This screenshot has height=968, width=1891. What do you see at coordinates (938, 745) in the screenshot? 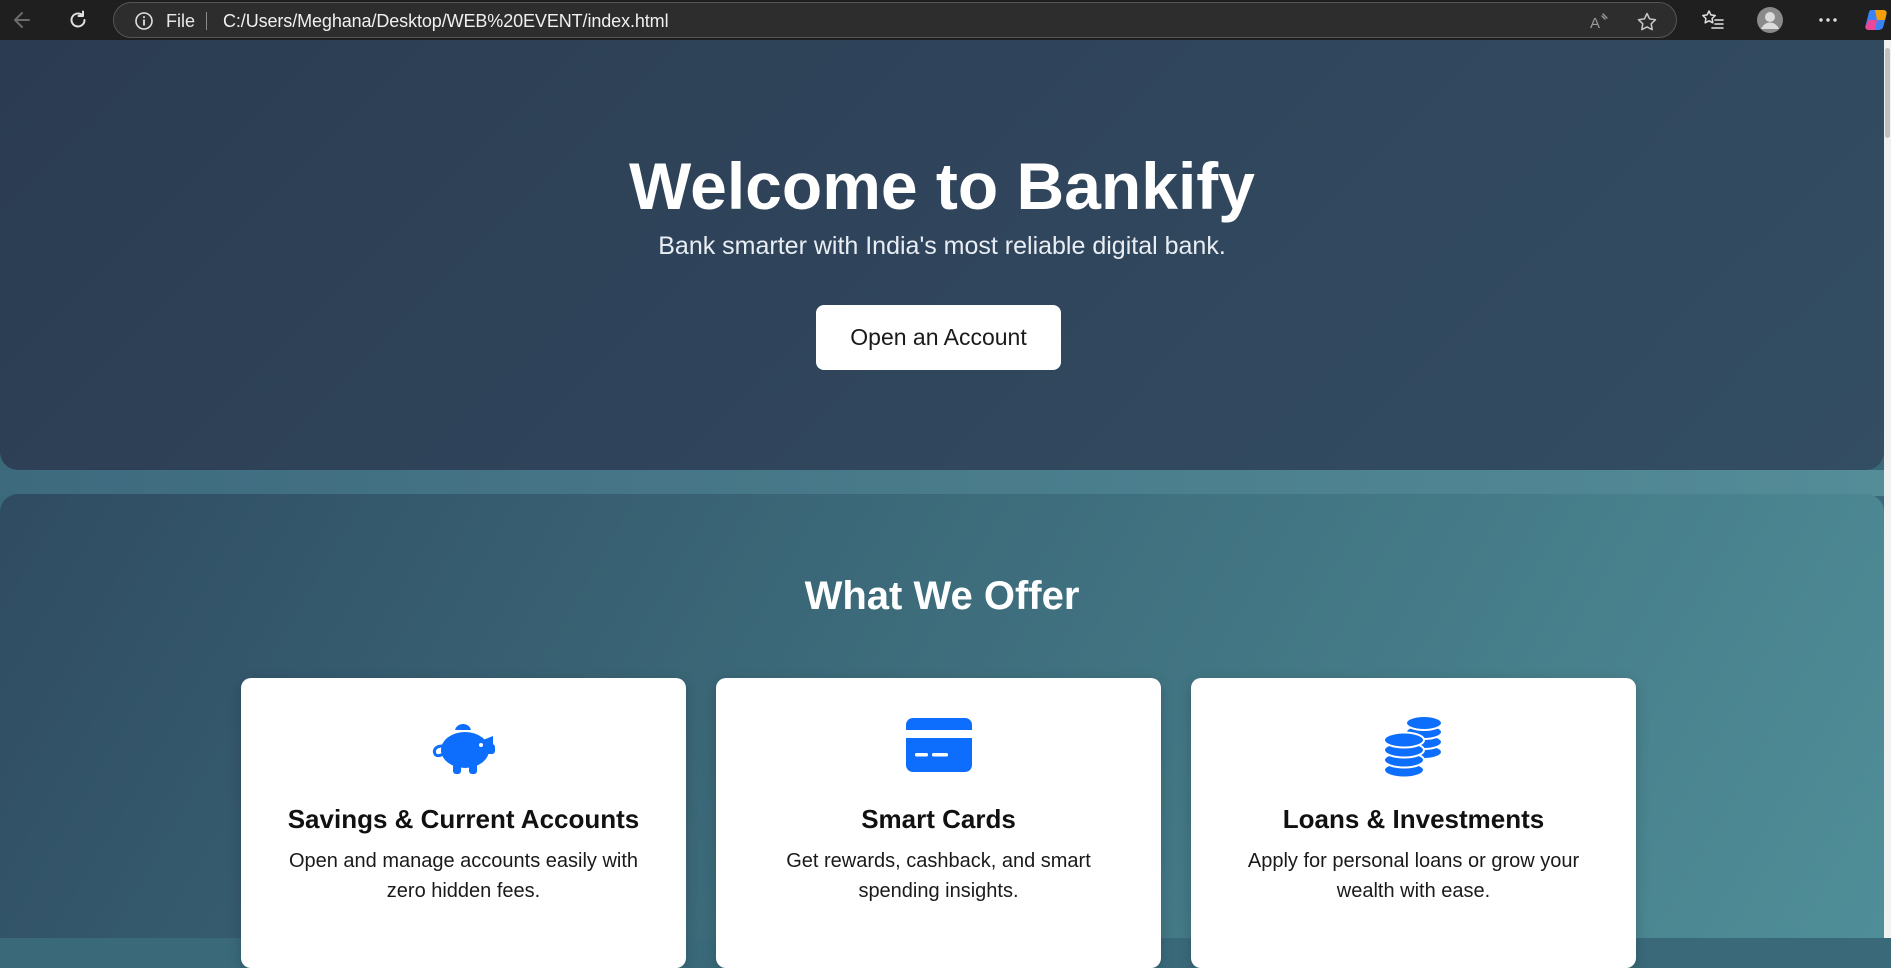
I see `credit-card-icon` at bounding box center [938, 745].